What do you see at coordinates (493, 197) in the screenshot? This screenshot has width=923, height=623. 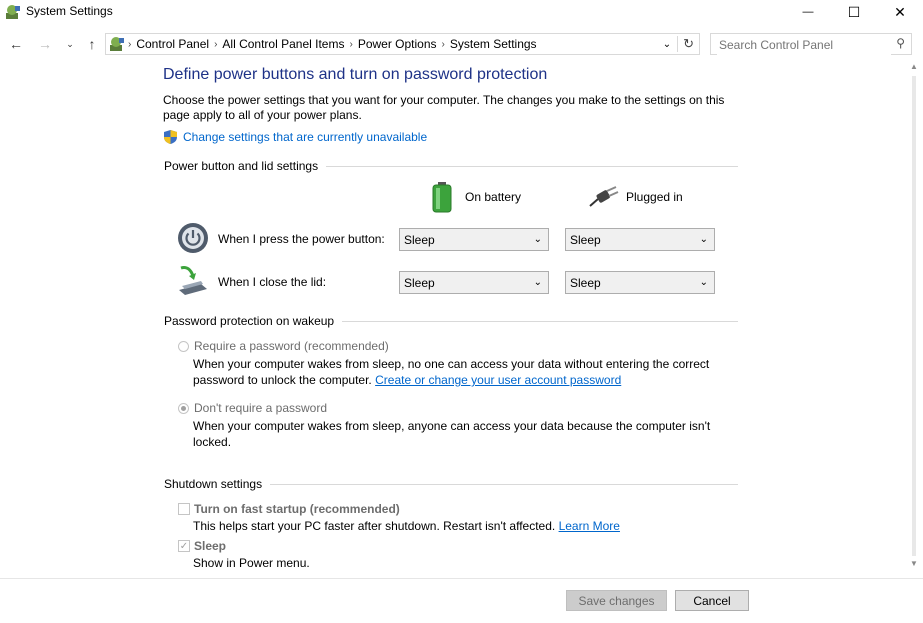 I see `on-battery-label: On battery` at bounding box center [493, 197].